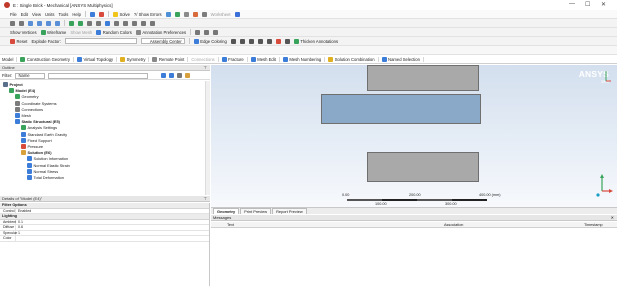 This screenshot has width=617, height=286. What do you see at coordinates (47, 59) in the screenshot?
I see `ctx-construction-geometry: Construction Geometry` at bounding box center [47, 59].